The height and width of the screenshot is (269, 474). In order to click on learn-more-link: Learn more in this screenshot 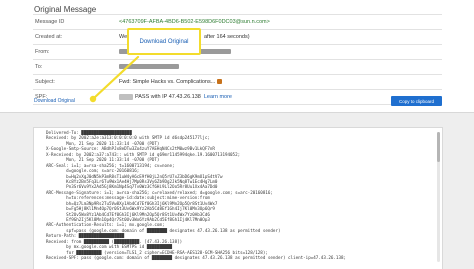, I will do `click(218, 97)`.